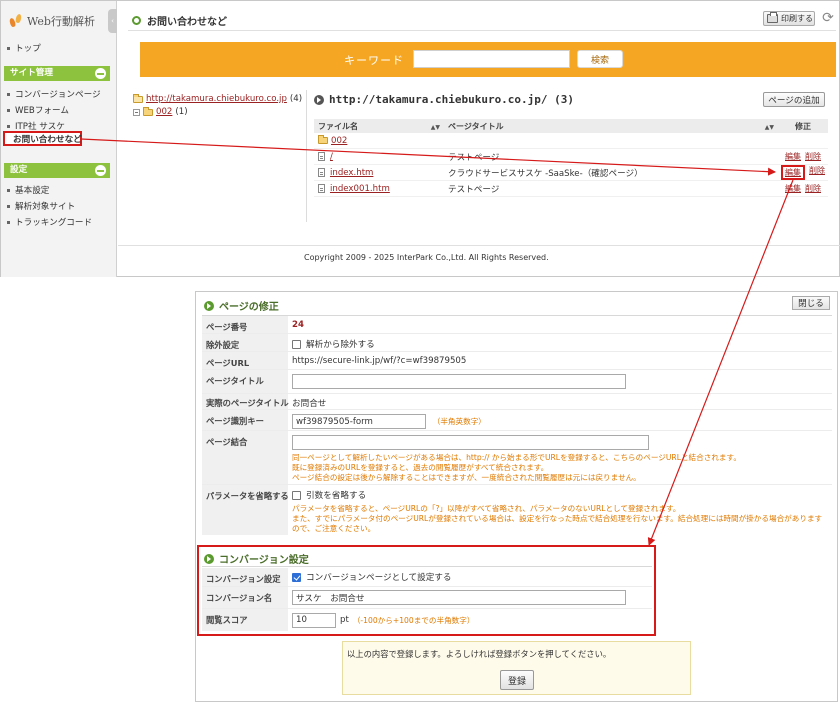 The image size is (840, 704). What do you see at coordinates (379, 578) in the screenshot?
I see `checkbox-label: コンバージョンページとして設定する` at bounding box center [379, 578].